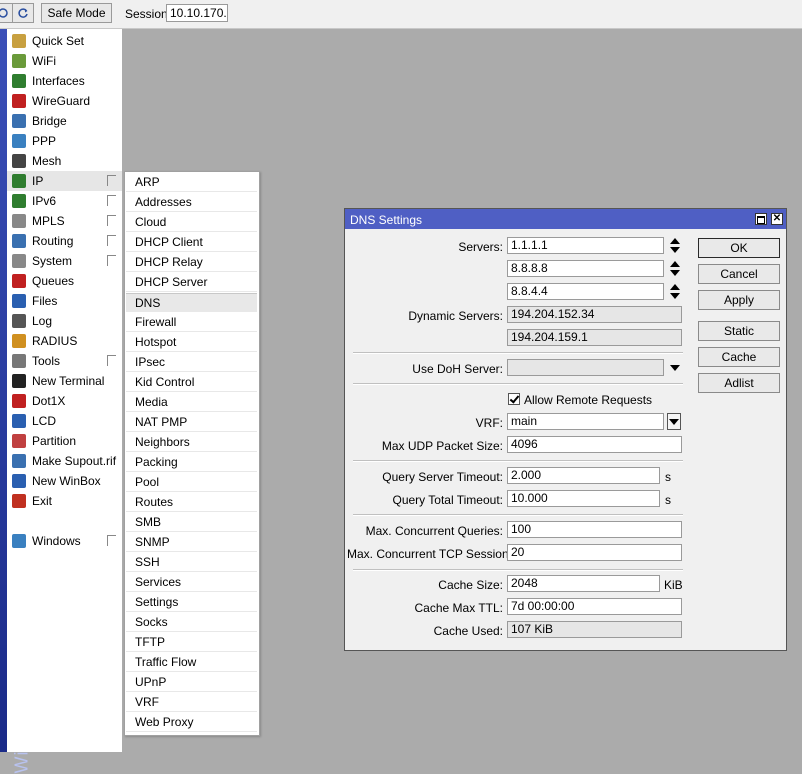  Describe the element at coordinates (583, 498) in the screenshot. I see `query-total-timeout-field: 10.000` at that location.